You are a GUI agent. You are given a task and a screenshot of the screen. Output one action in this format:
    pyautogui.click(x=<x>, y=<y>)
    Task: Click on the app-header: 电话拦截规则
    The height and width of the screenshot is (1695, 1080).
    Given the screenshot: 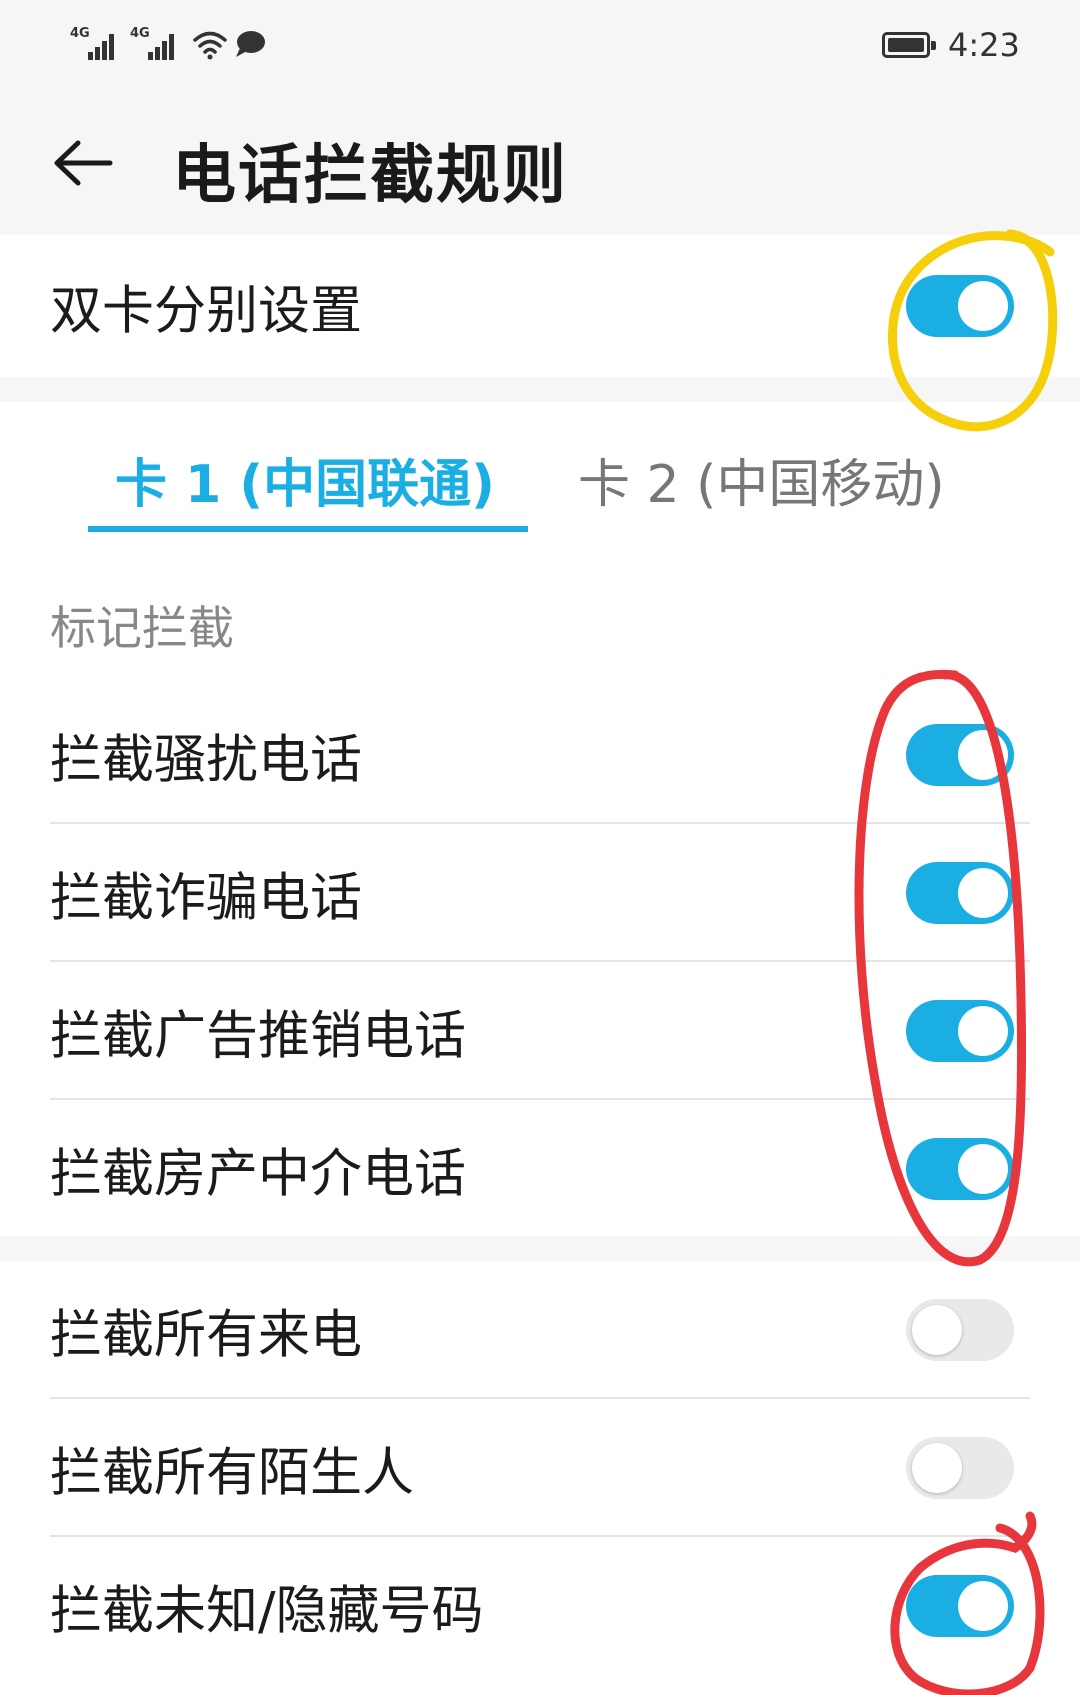 What is the action you would take?
    pyautogui.click(x=540, y=161)
    